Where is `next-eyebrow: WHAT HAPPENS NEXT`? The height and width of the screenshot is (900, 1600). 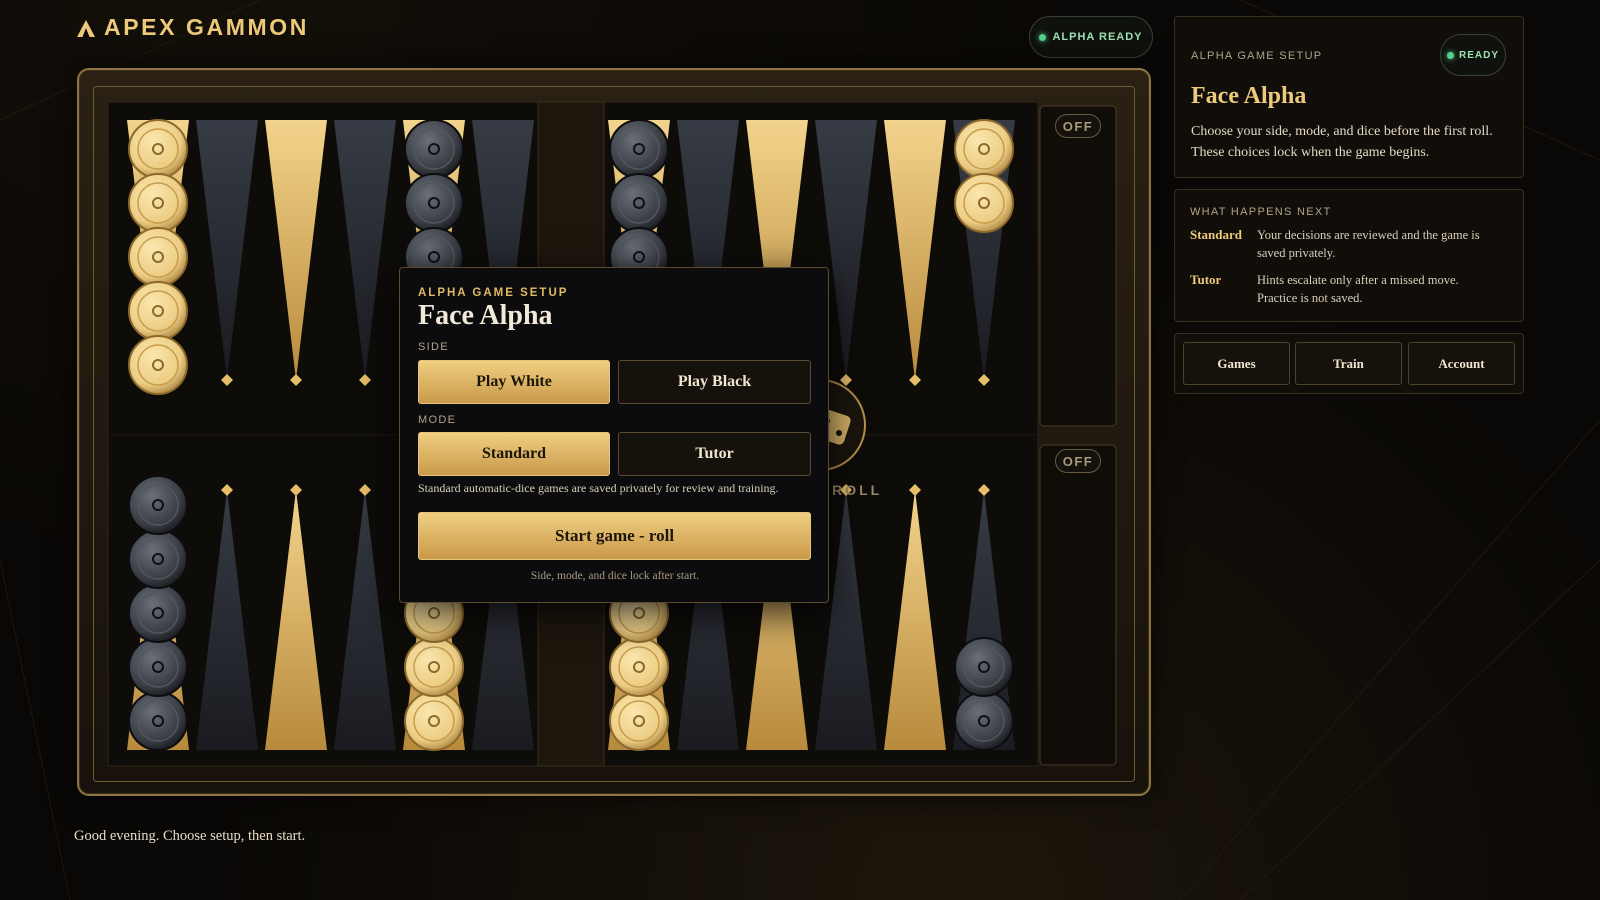 next-eyebrow: WHAT HAPPENS NEXT is located at coordinates (1261, 212).